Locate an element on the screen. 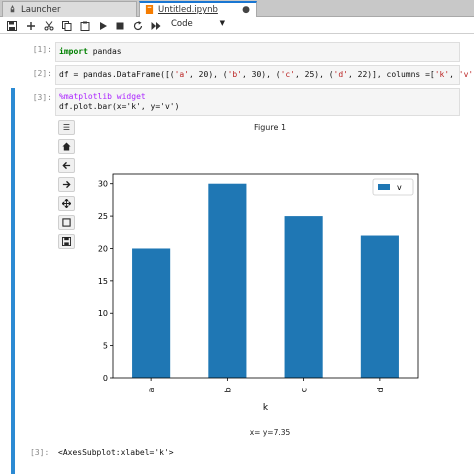  menu-button: ☰ is located at coordinates (66, 127).